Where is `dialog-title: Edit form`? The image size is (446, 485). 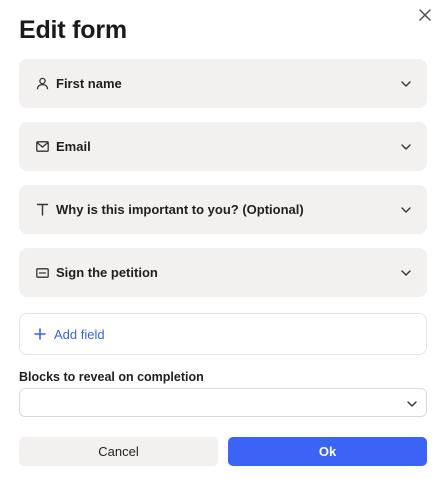
dialog-title: Edit form is located at coordinates (73, 30).